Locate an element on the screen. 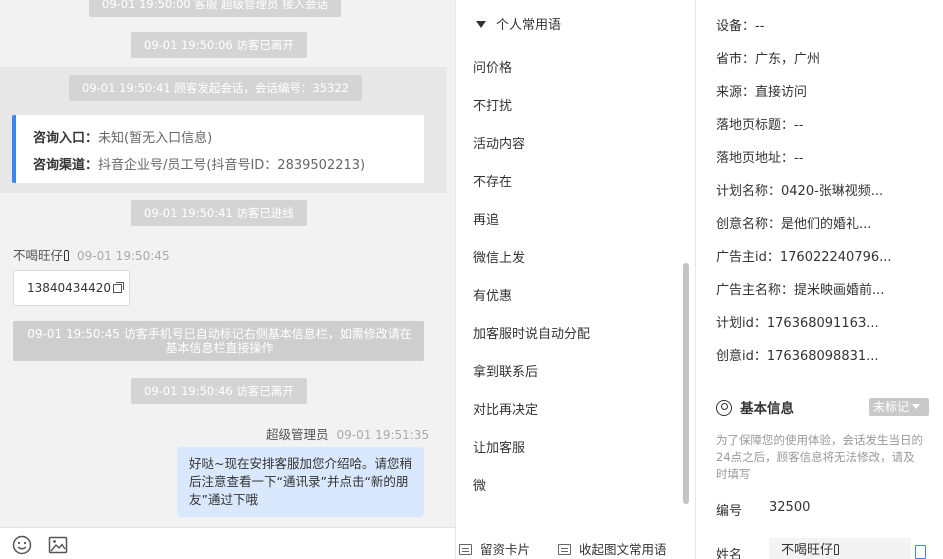  agent-name: 超级管理员 is located at coordinates (297, 434).